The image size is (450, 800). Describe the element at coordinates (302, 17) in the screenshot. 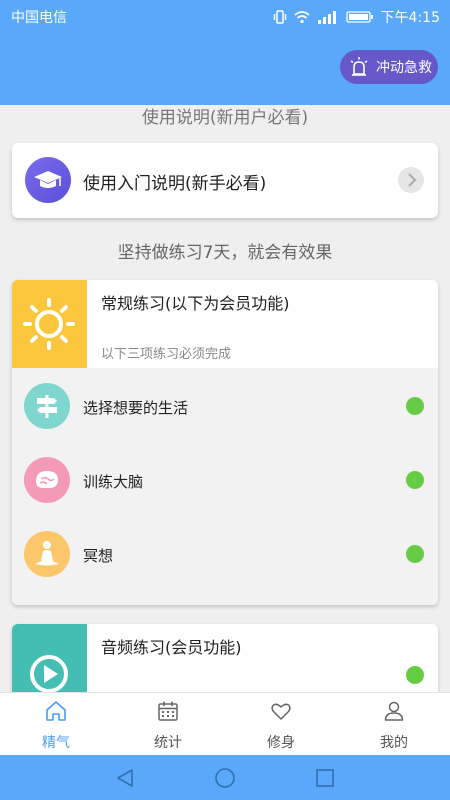

I see `wifi-icon` at that location.